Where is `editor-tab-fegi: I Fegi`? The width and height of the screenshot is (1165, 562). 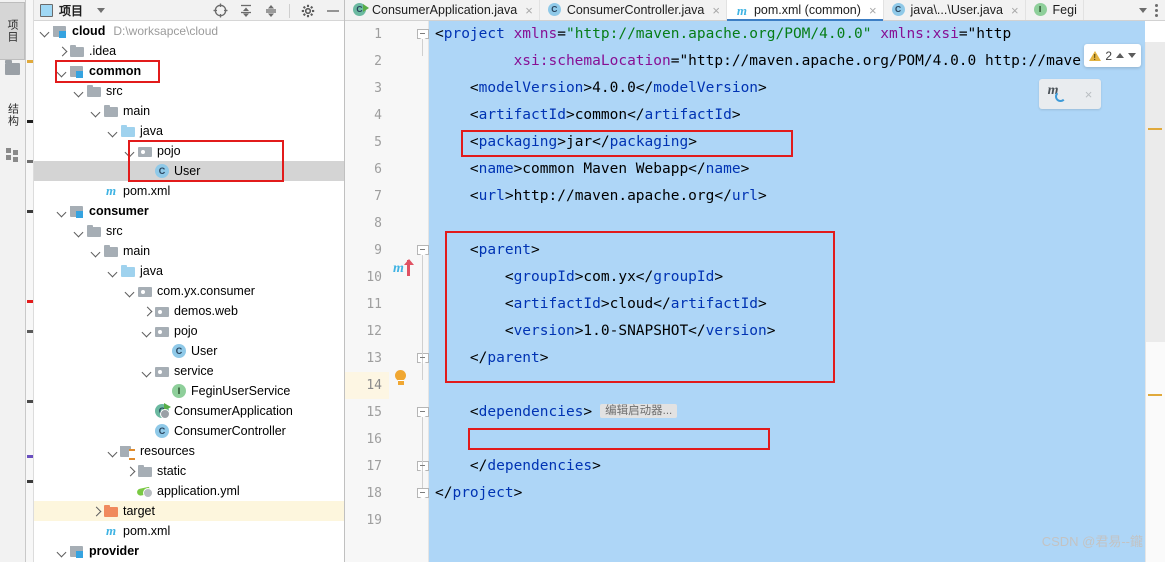
editor-tab-fegi: I Fegi is located at coordinates (1054, 10).